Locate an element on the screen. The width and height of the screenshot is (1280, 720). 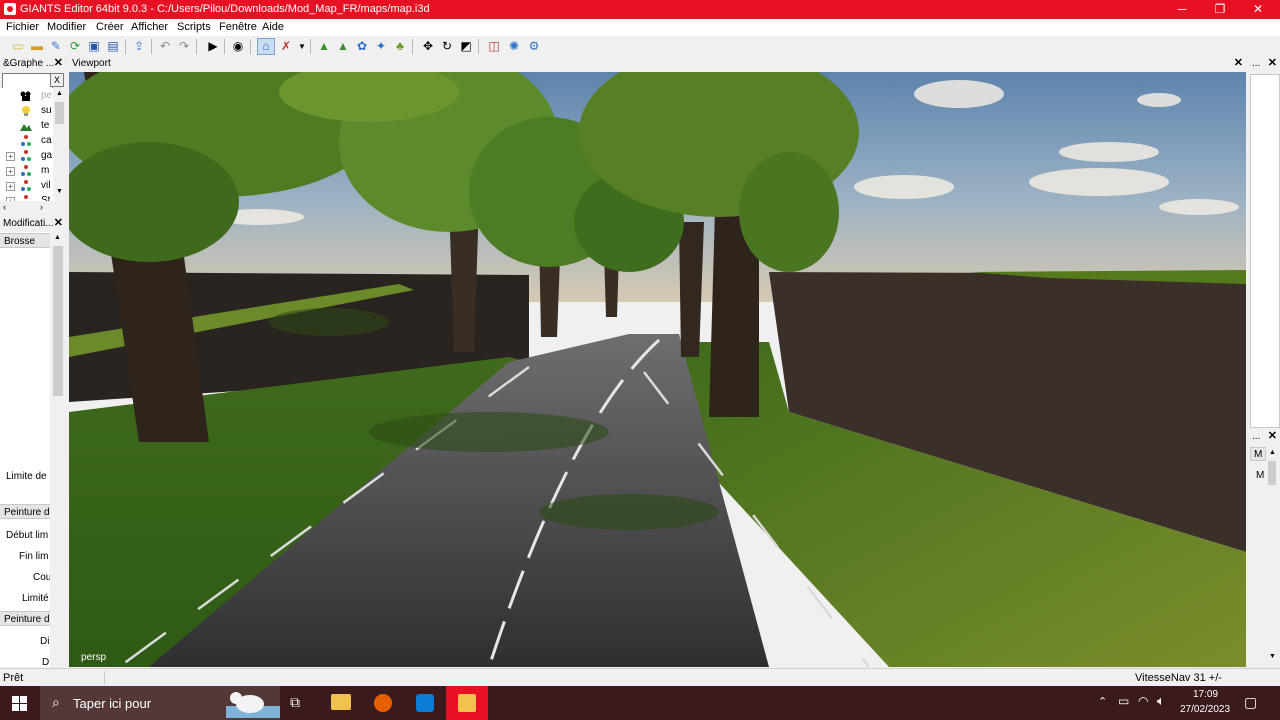
chevron-left-icon: ‹ is located at coordinates (4, 207).